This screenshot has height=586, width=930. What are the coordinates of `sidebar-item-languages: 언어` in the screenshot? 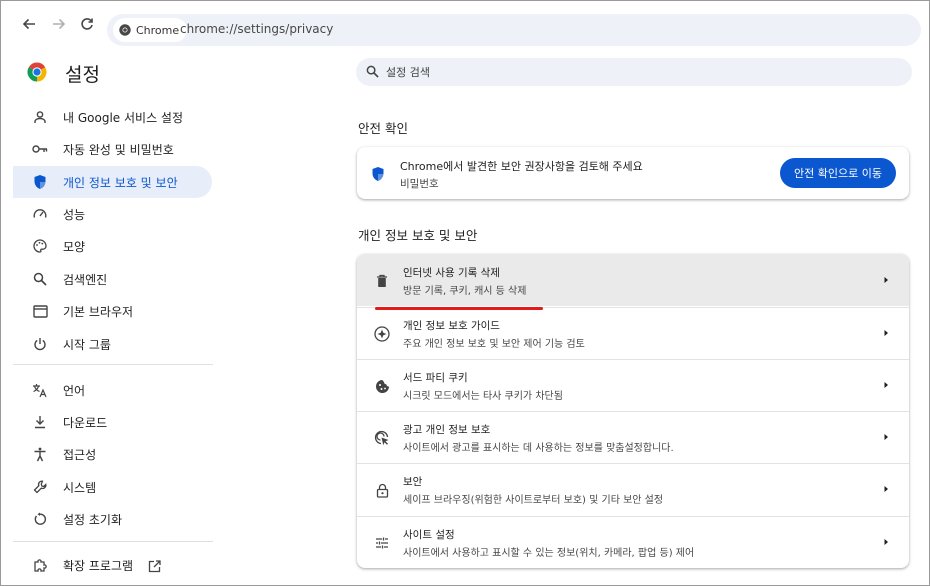 It's located at (112, 390).